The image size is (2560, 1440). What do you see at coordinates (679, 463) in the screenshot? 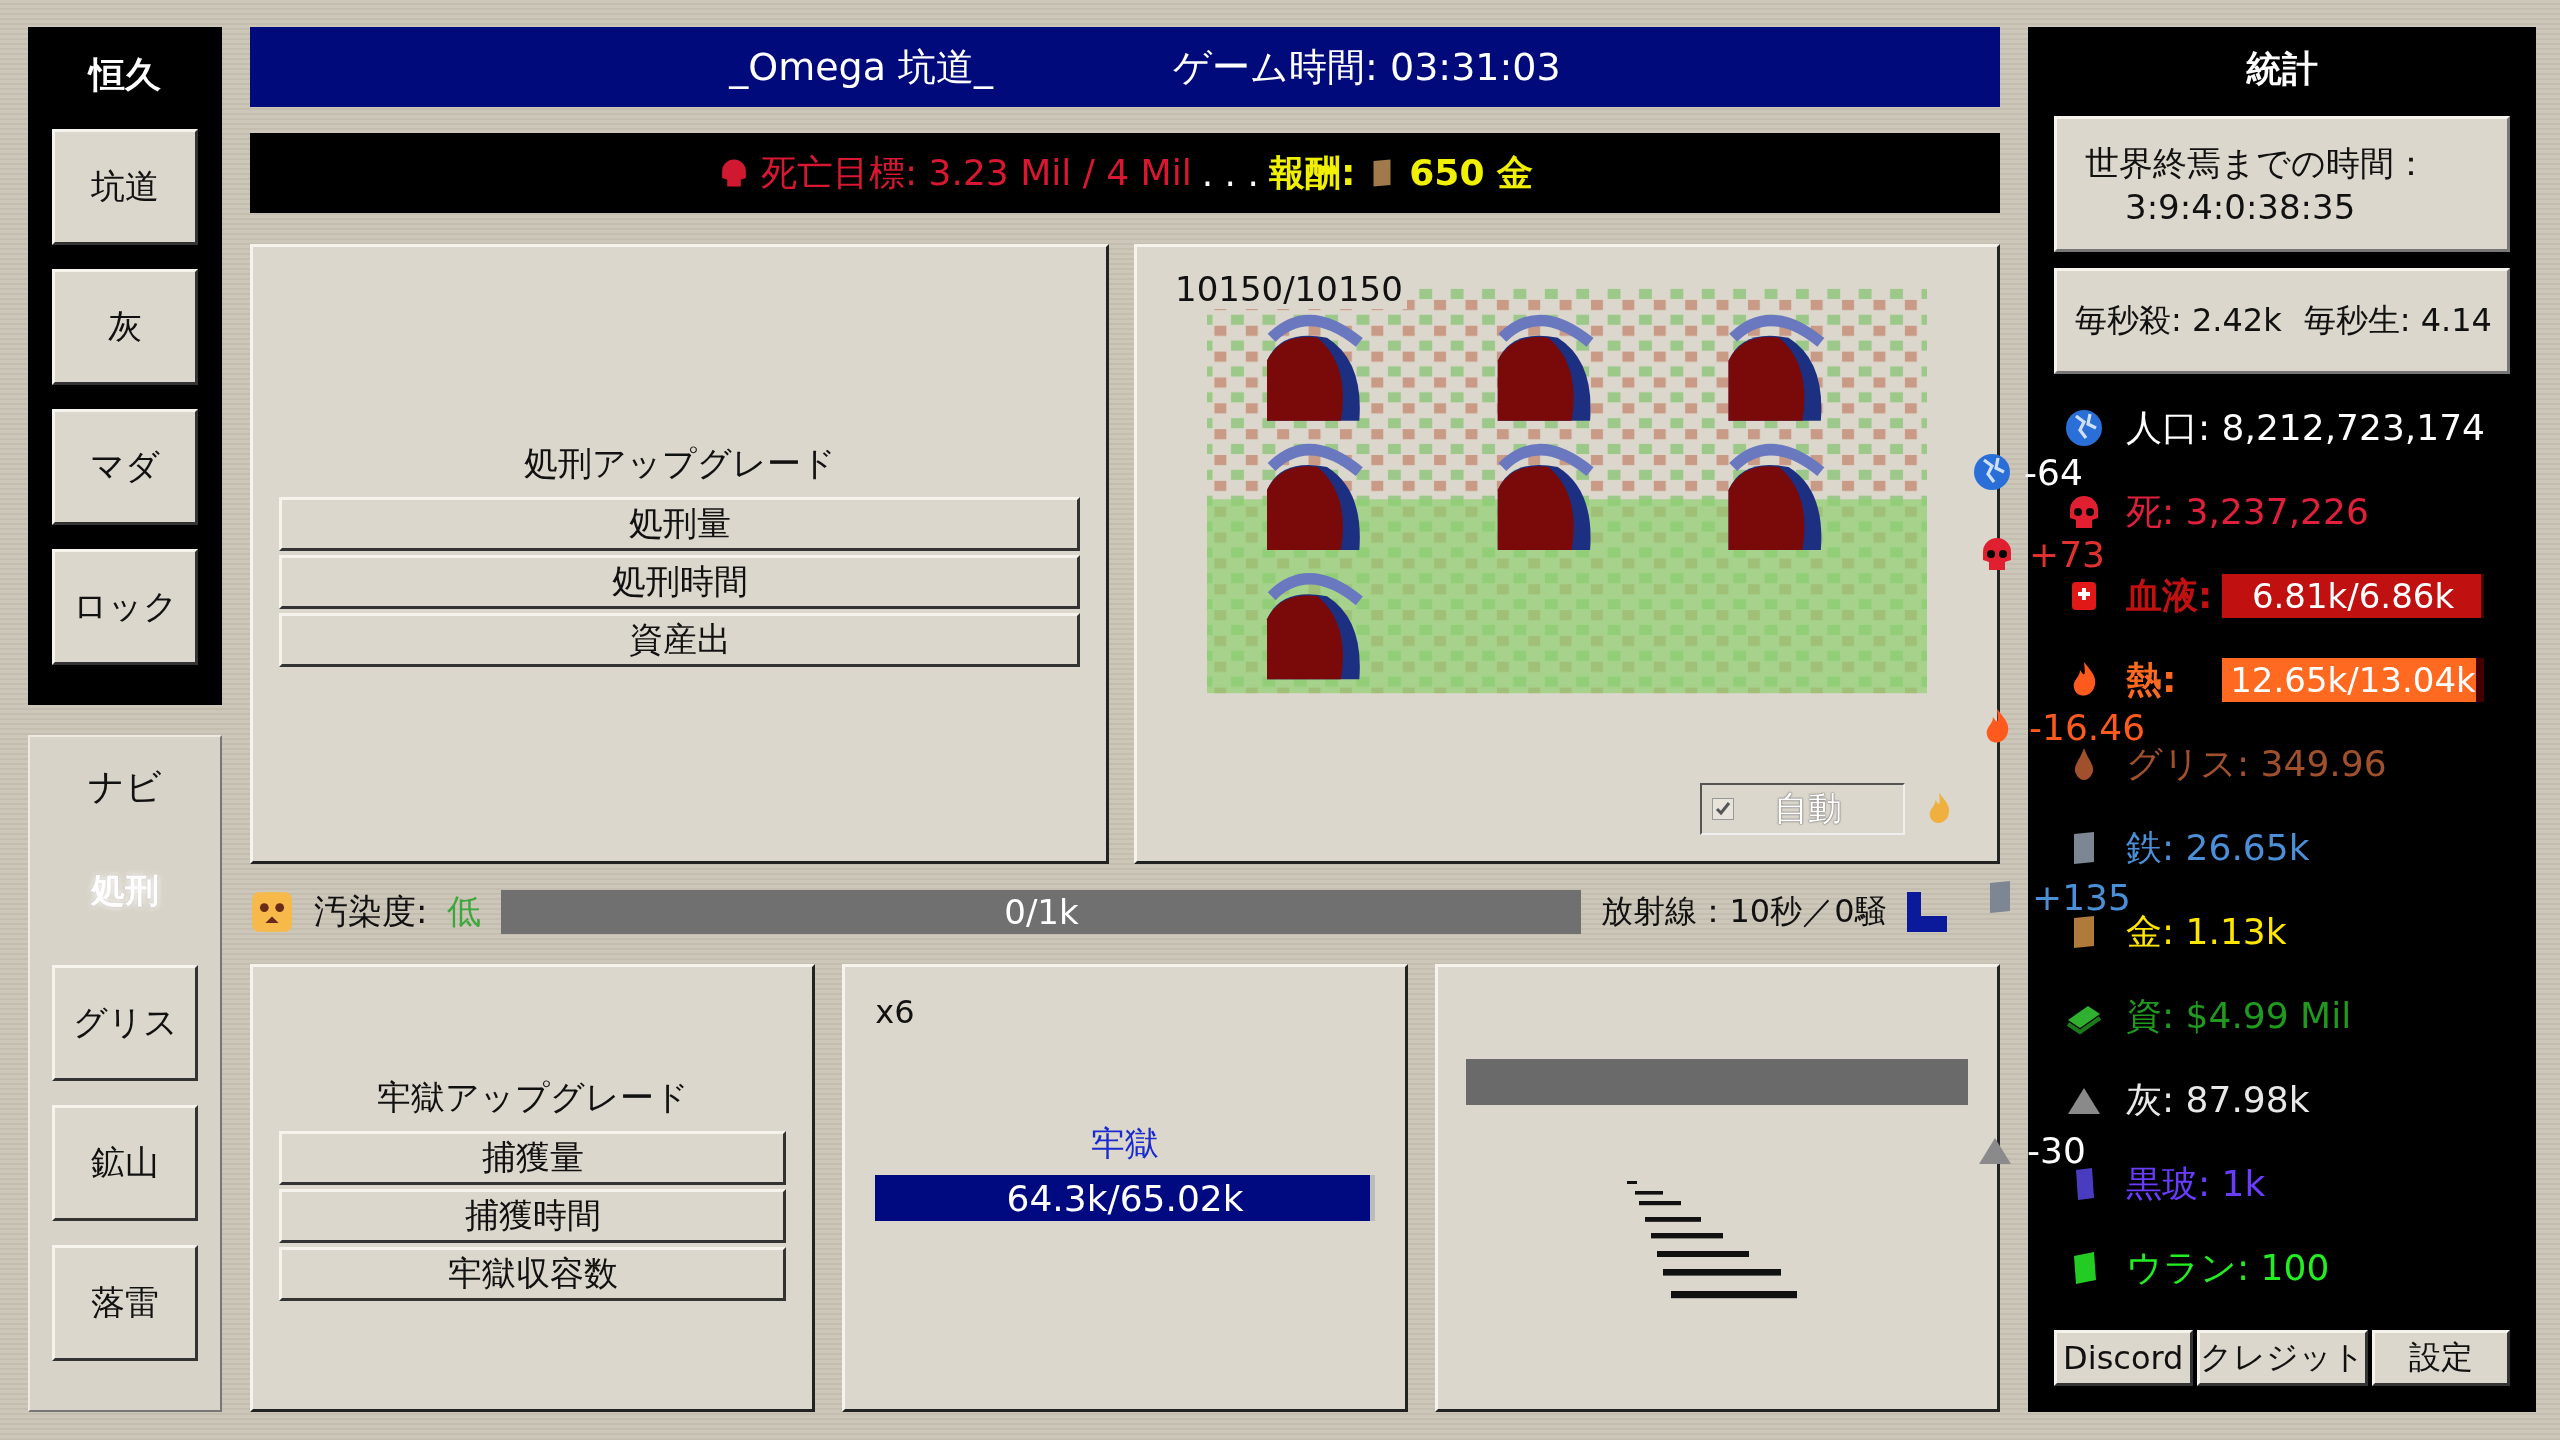
I see `panel-title: 処刑アップグレード` at bounding box center [679, 463].